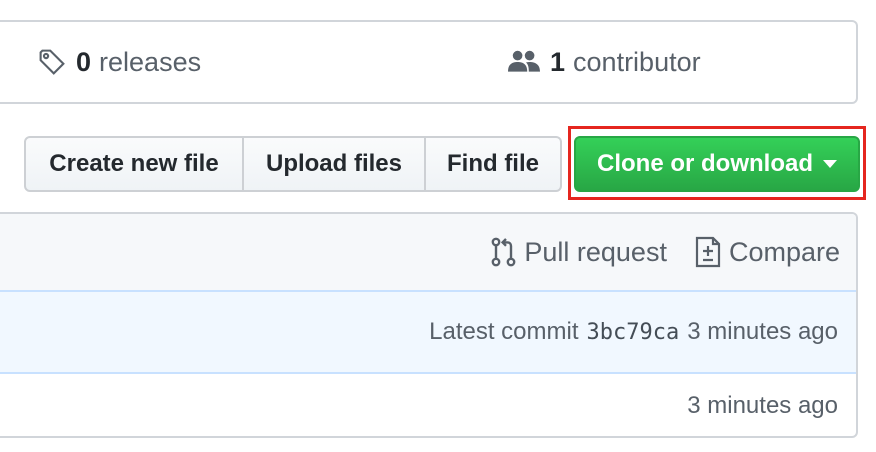 This screenshot has height=452, width=876. Describe the element at coordinates (84, 61) in the screenshot. I see `releases-count: 0` at that location.